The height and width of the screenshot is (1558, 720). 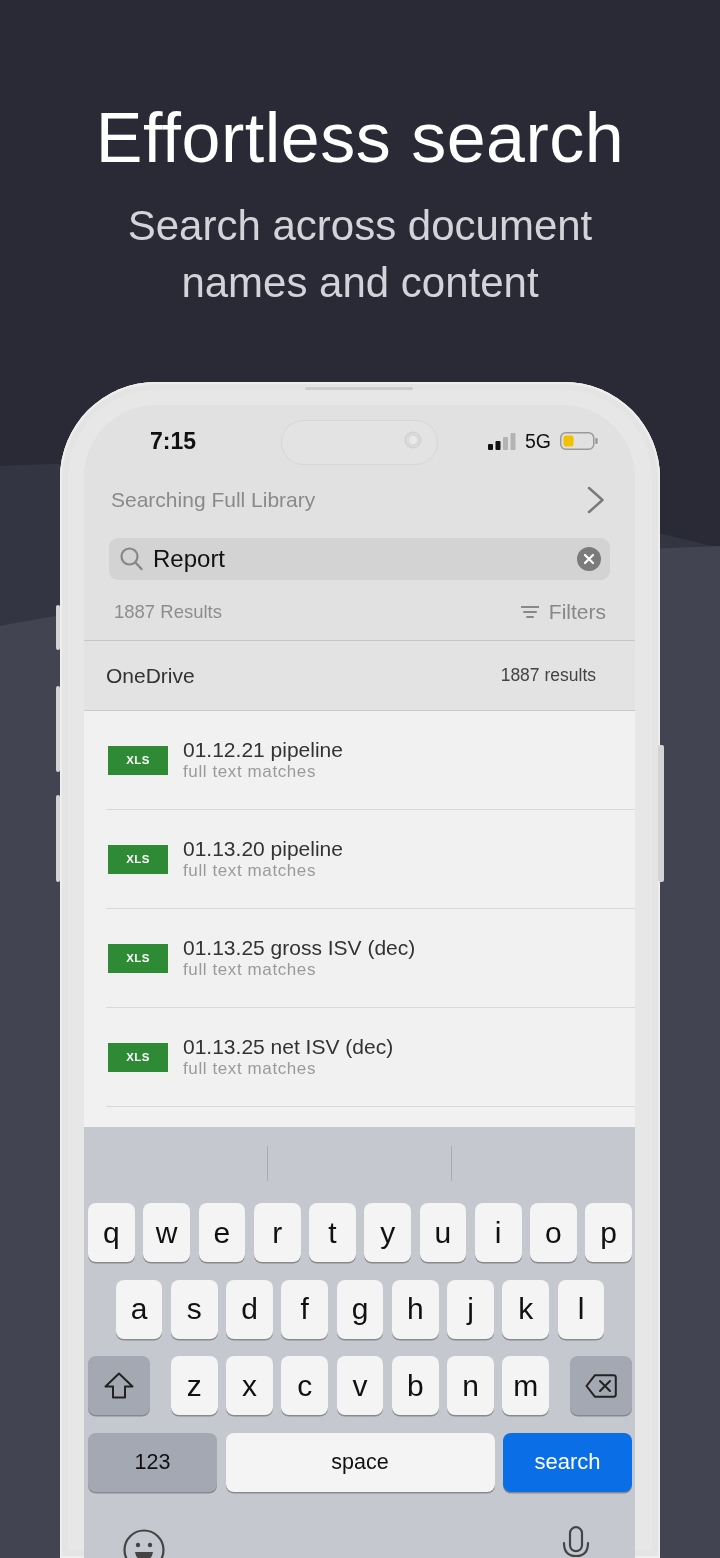 I want to click on letter-key: y, so click(x=387, y=1232).